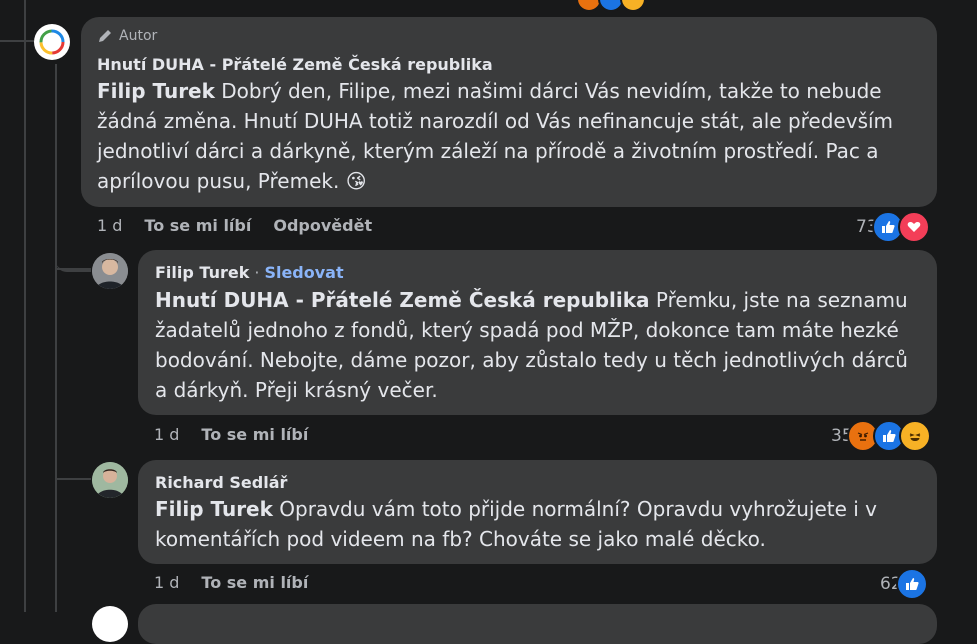 This screenshot has height=644, width=977. Describe the element at coordinates (105, 36) in the screenshot. I see `pencil-icon` at that location.